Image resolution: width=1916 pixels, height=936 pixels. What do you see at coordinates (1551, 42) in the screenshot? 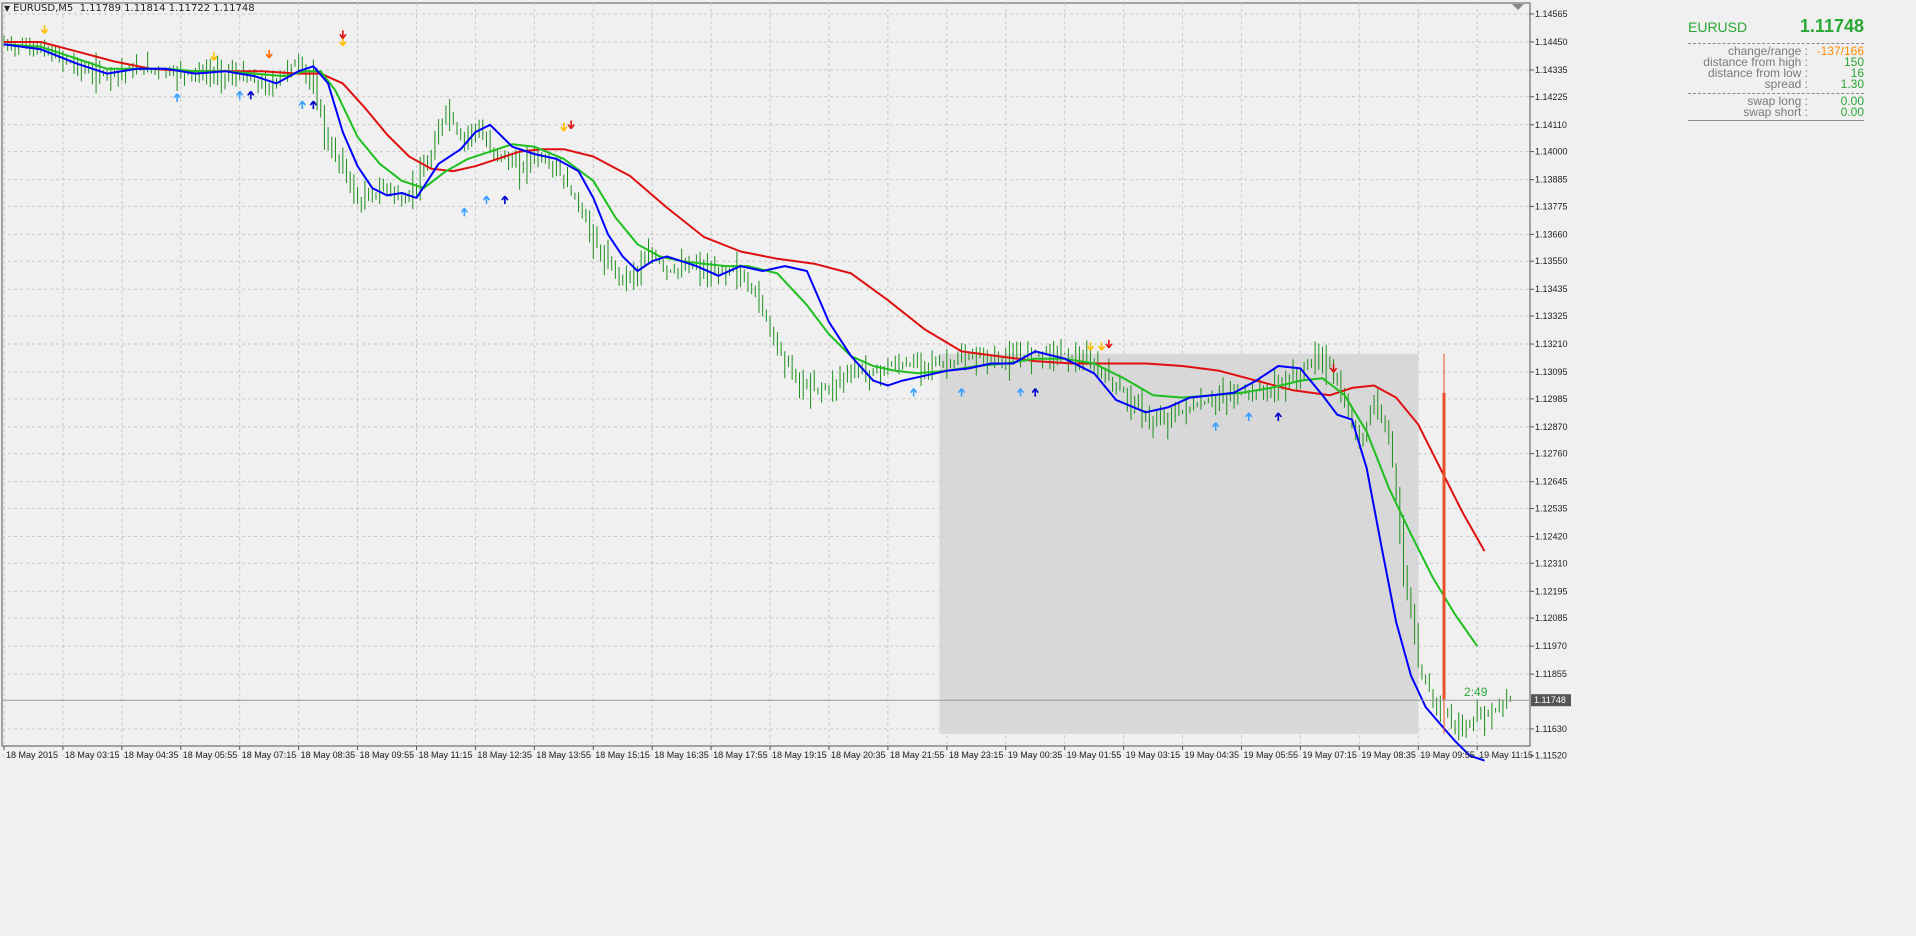
I see `y-tick-label: 1.14450` at bounding box center [1551, 42].